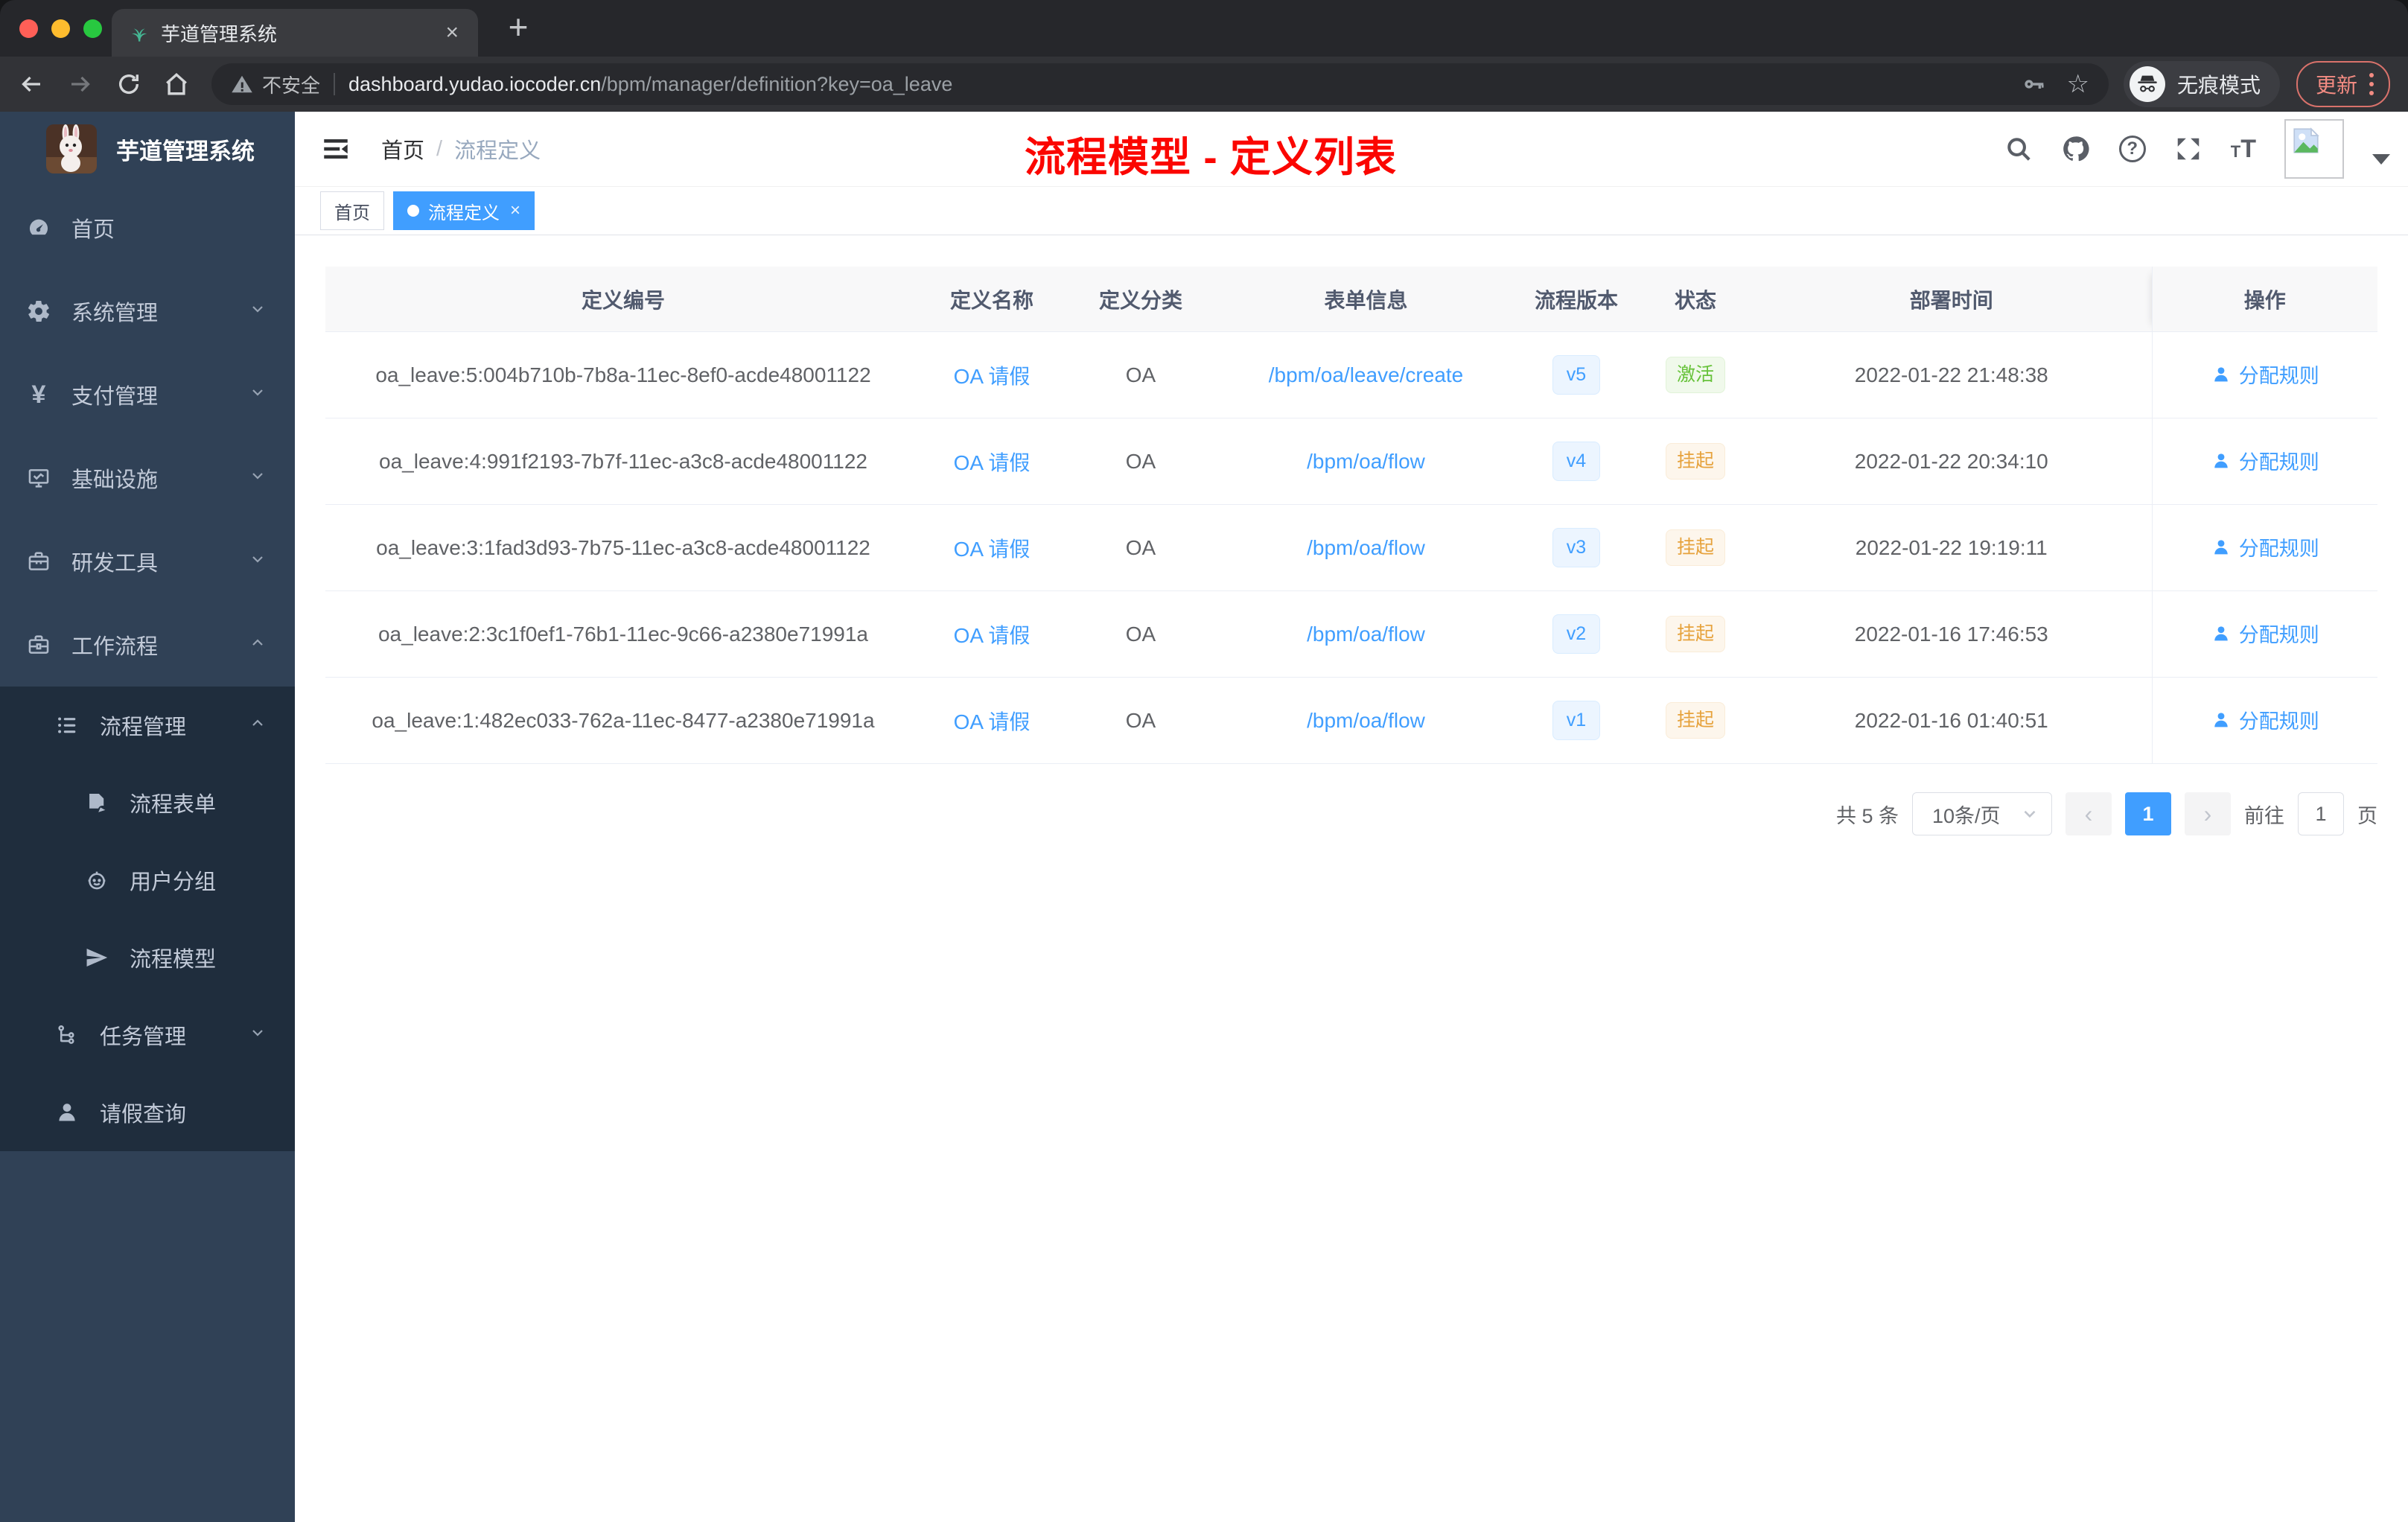  What do you see at coordinates (2088, 813) in the screenshot?
I see `prev-page-button: ‹` at bounding box center [2088, 813].